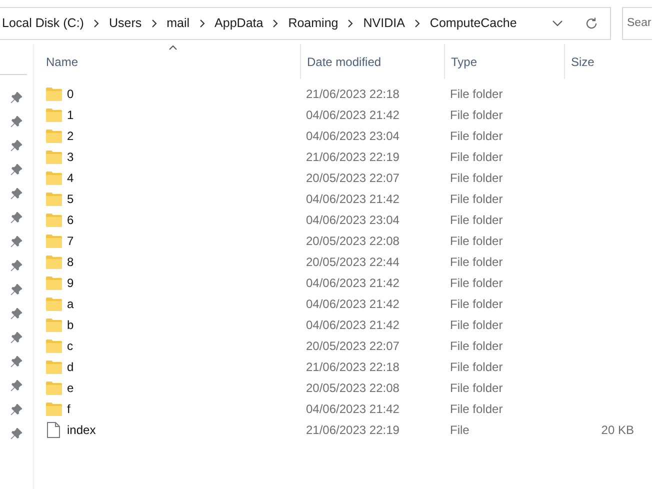 The height and width of the screenshot is (489, 653). Describe the element at coordinates (70, 304) in the screenshot. I see `file-name: a` at that location.